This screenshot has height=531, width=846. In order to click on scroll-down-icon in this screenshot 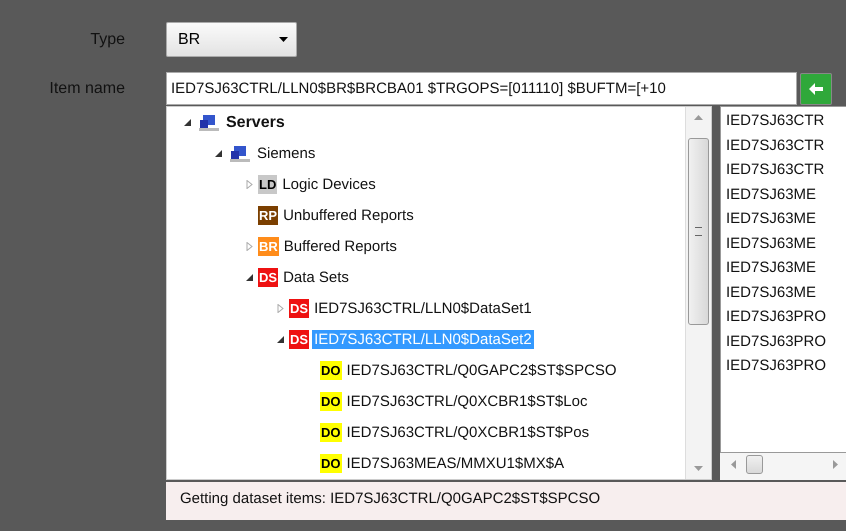, I will do `click(698, 468)`.